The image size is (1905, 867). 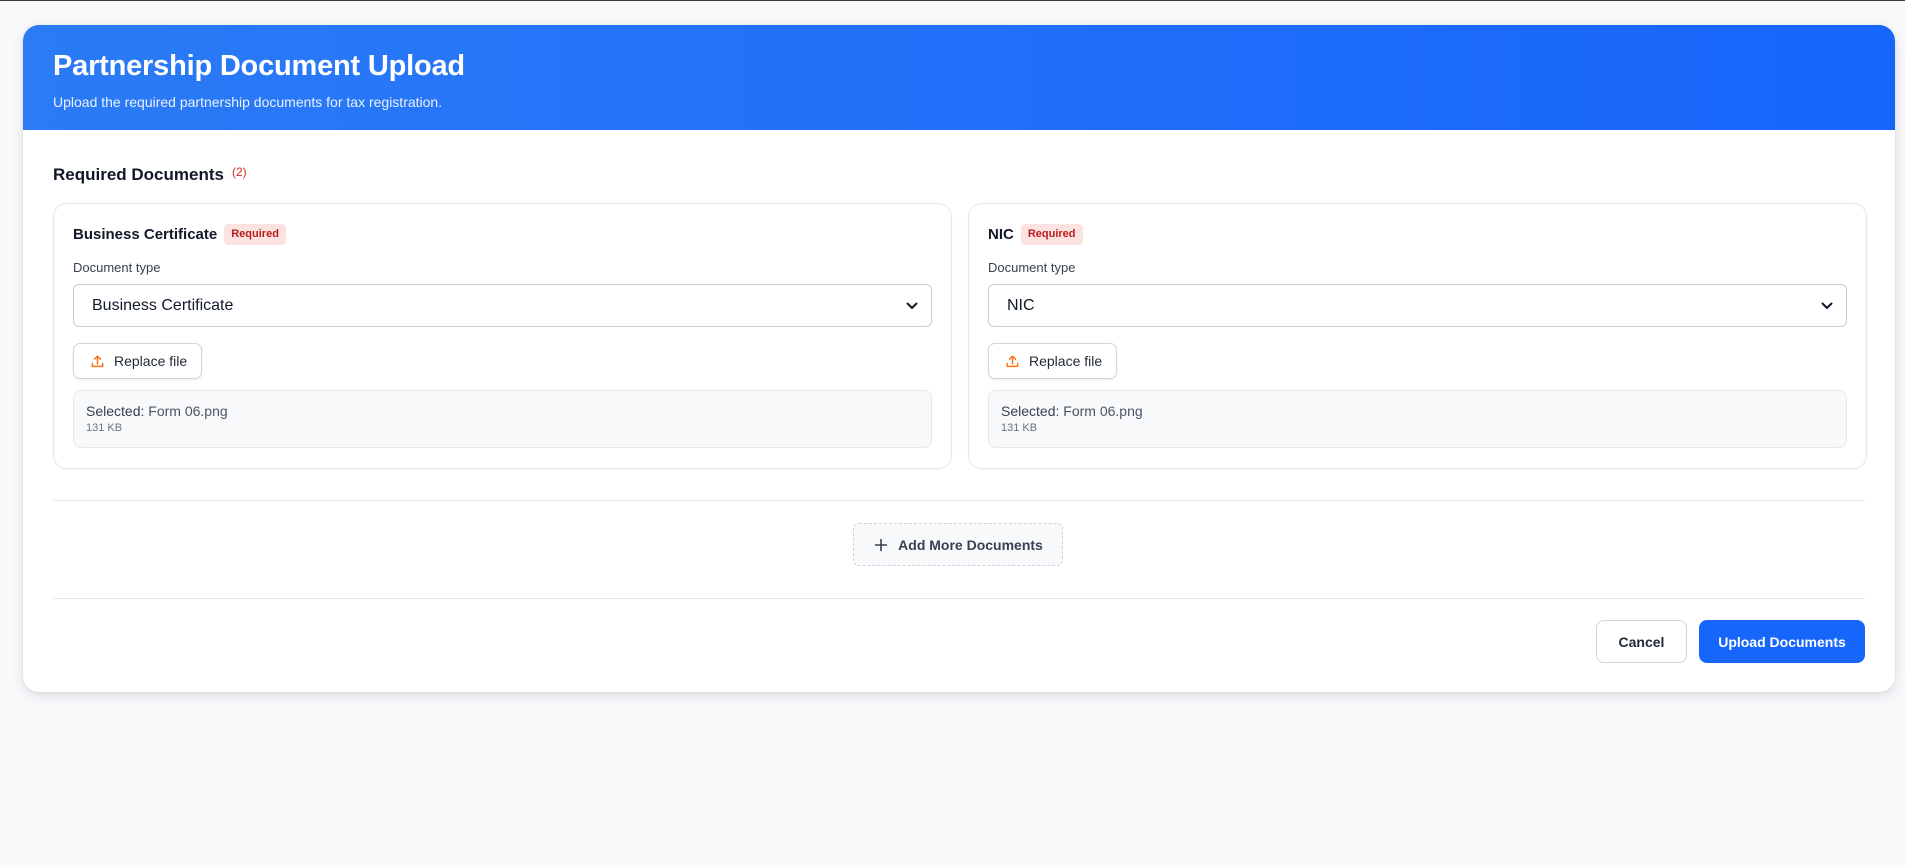 I want to click on document-type-value: NIC, so click(x=1021, y=305).